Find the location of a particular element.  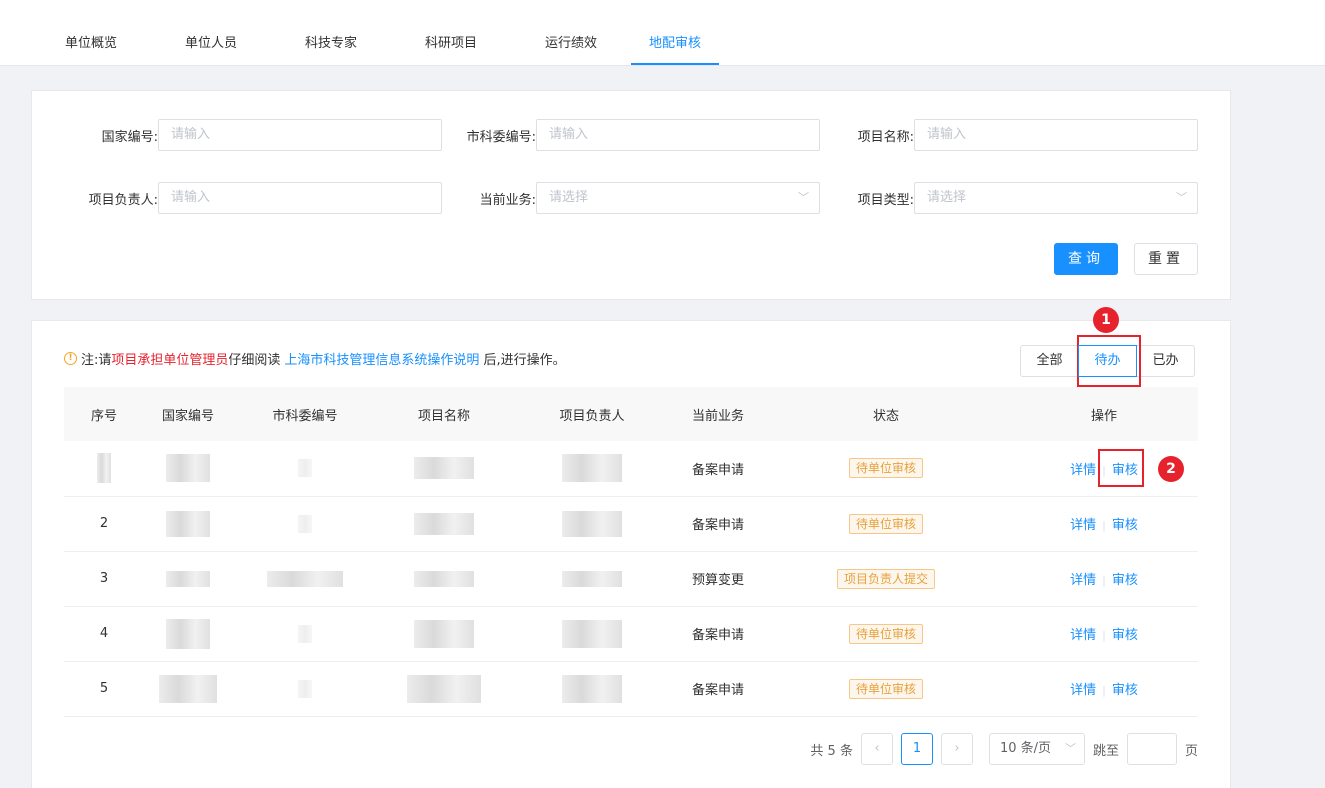

tab-unit-staff: 单位人员 is located at coordinates (211, 43).